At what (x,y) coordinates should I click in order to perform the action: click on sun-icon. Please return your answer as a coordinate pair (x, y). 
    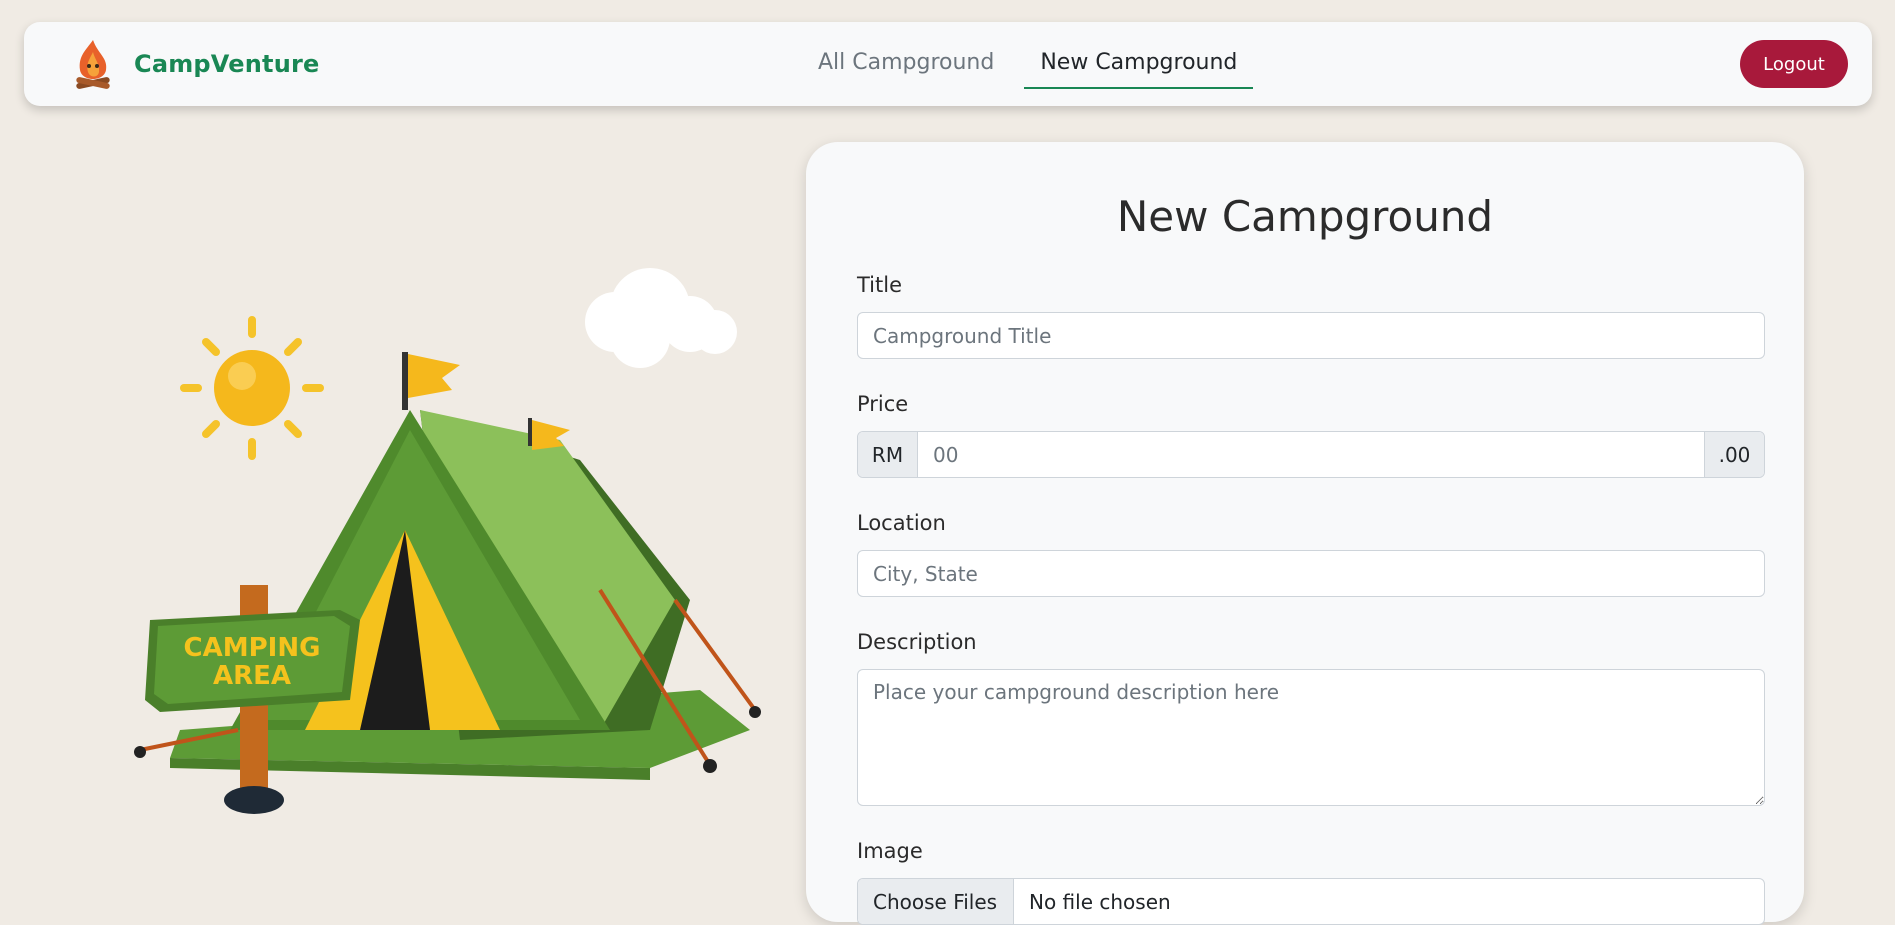
    Looking at the image, I should click on (252, 388).